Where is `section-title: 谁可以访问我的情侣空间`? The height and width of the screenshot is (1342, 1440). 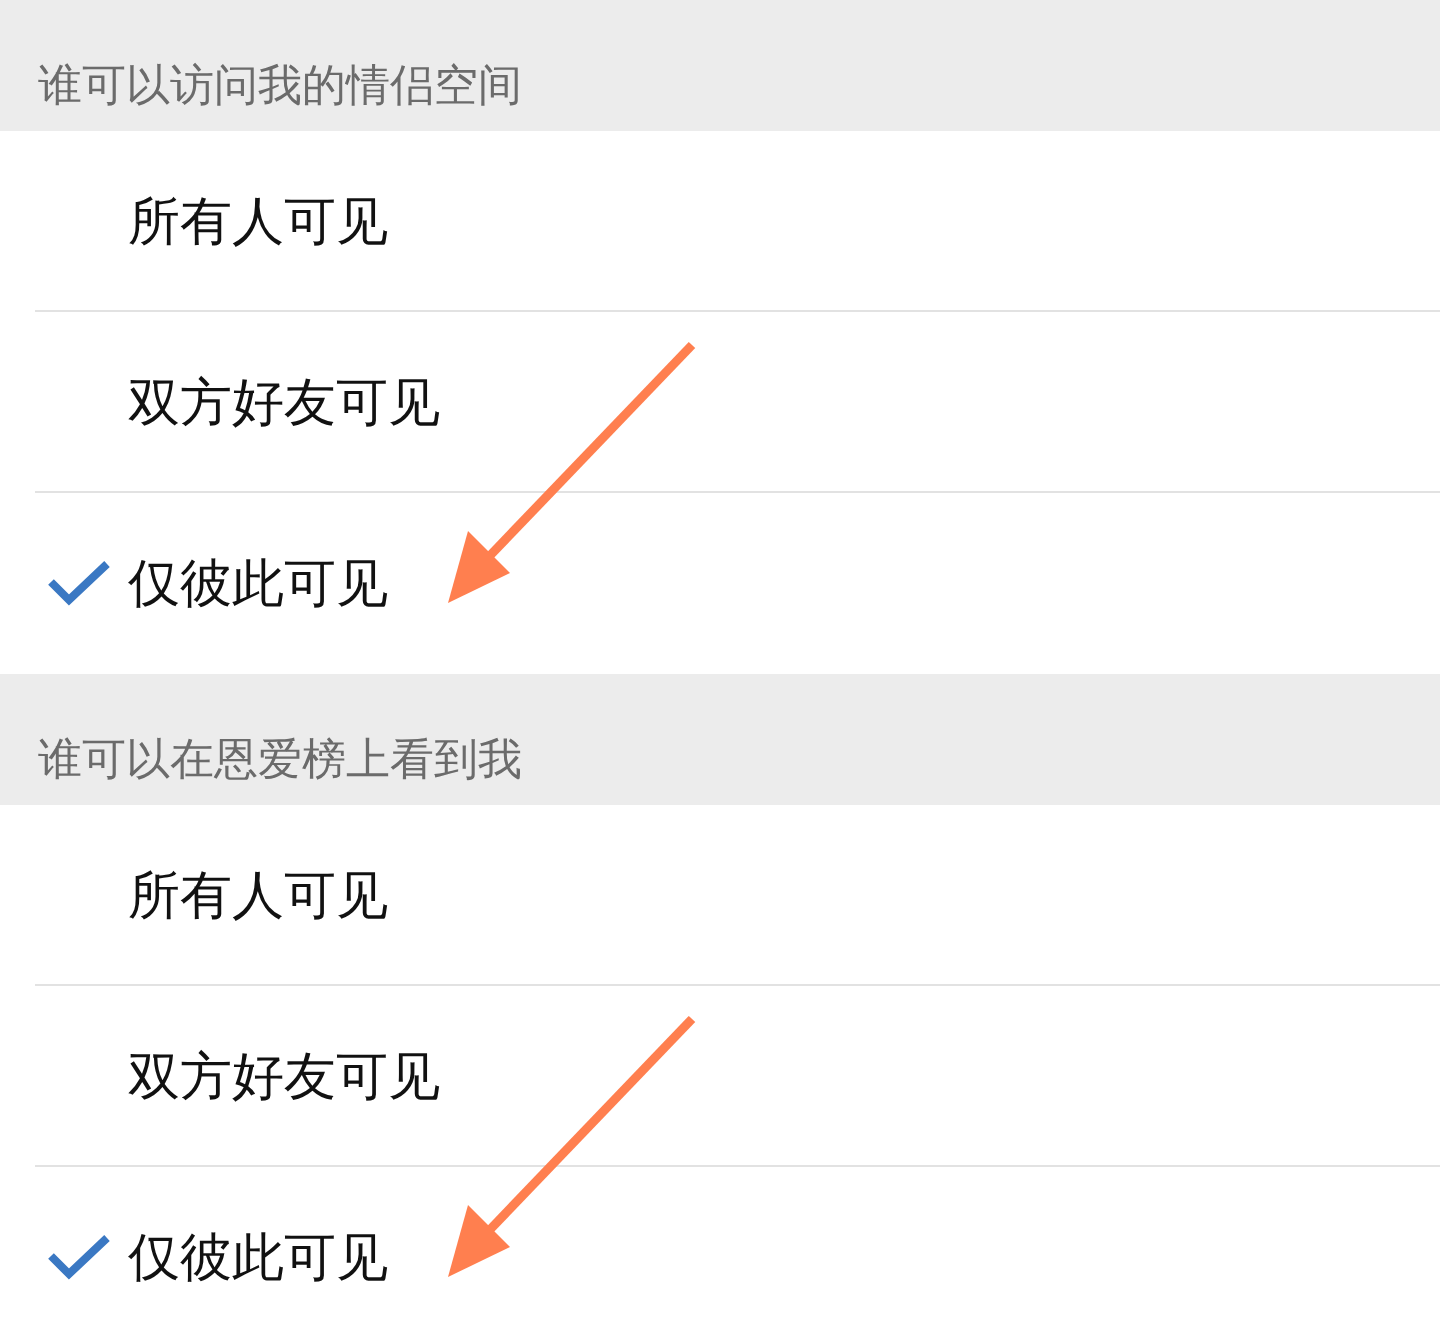
section-title: 谁可以访问我的情侣空间 is located at coordinates (280, 85).